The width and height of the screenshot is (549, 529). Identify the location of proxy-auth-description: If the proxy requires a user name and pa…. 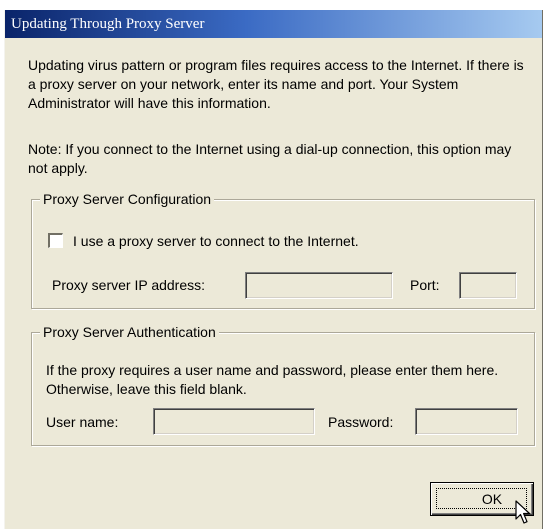
(272, 379).